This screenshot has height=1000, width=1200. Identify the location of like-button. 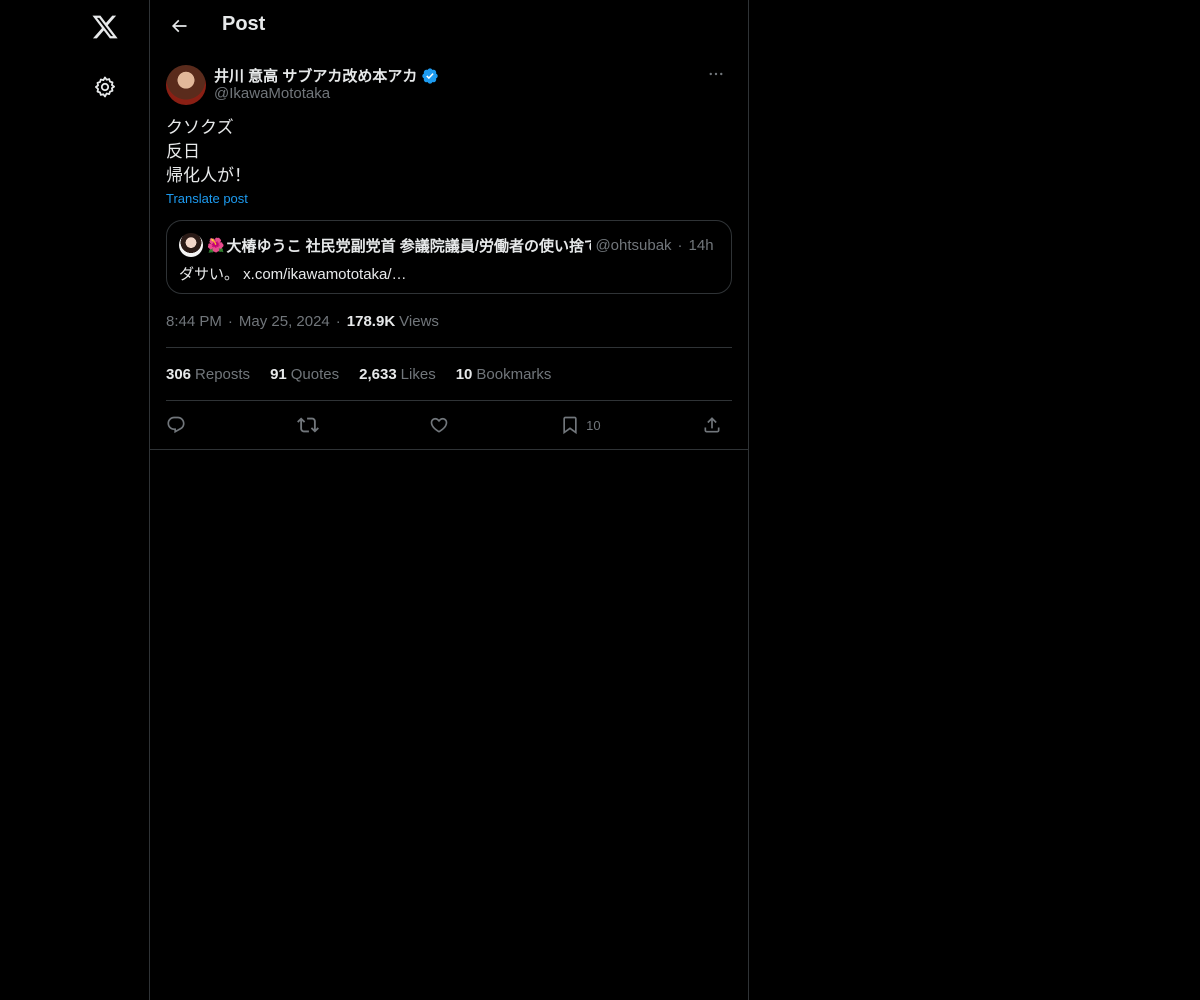
(444, 425).